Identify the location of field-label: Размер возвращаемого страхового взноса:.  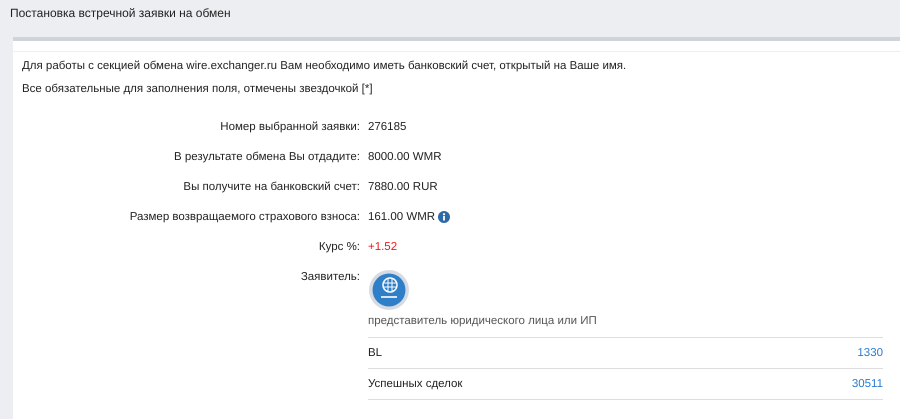
(244, 217).